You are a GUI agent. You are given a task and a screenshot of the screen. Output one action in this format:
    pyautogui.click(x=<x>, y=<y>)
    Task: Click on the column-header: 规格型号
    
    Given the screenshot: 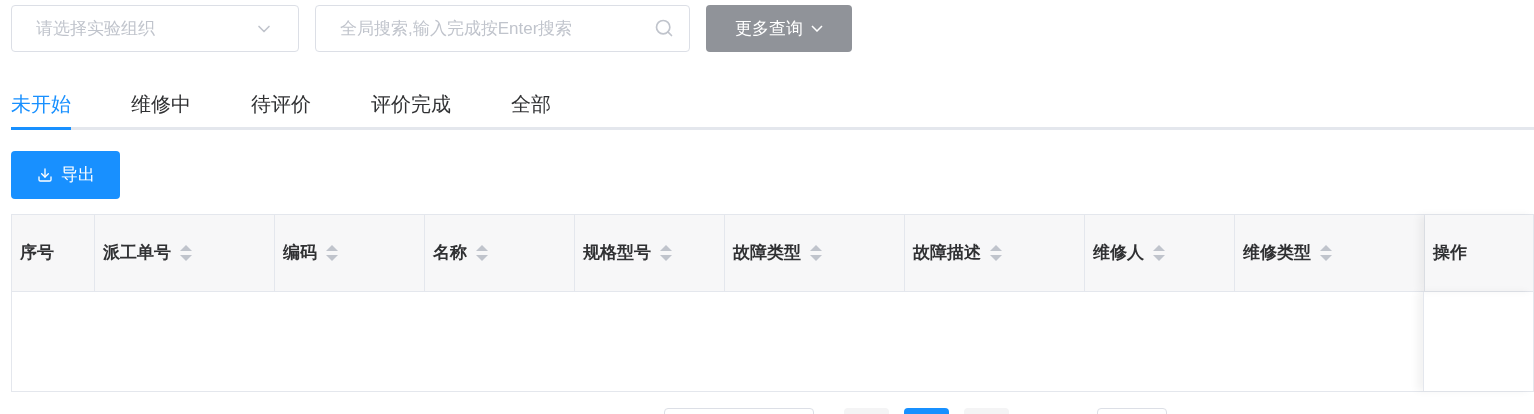 What is the action you would take?
    pyautogui.click(x=617, y=253)
    